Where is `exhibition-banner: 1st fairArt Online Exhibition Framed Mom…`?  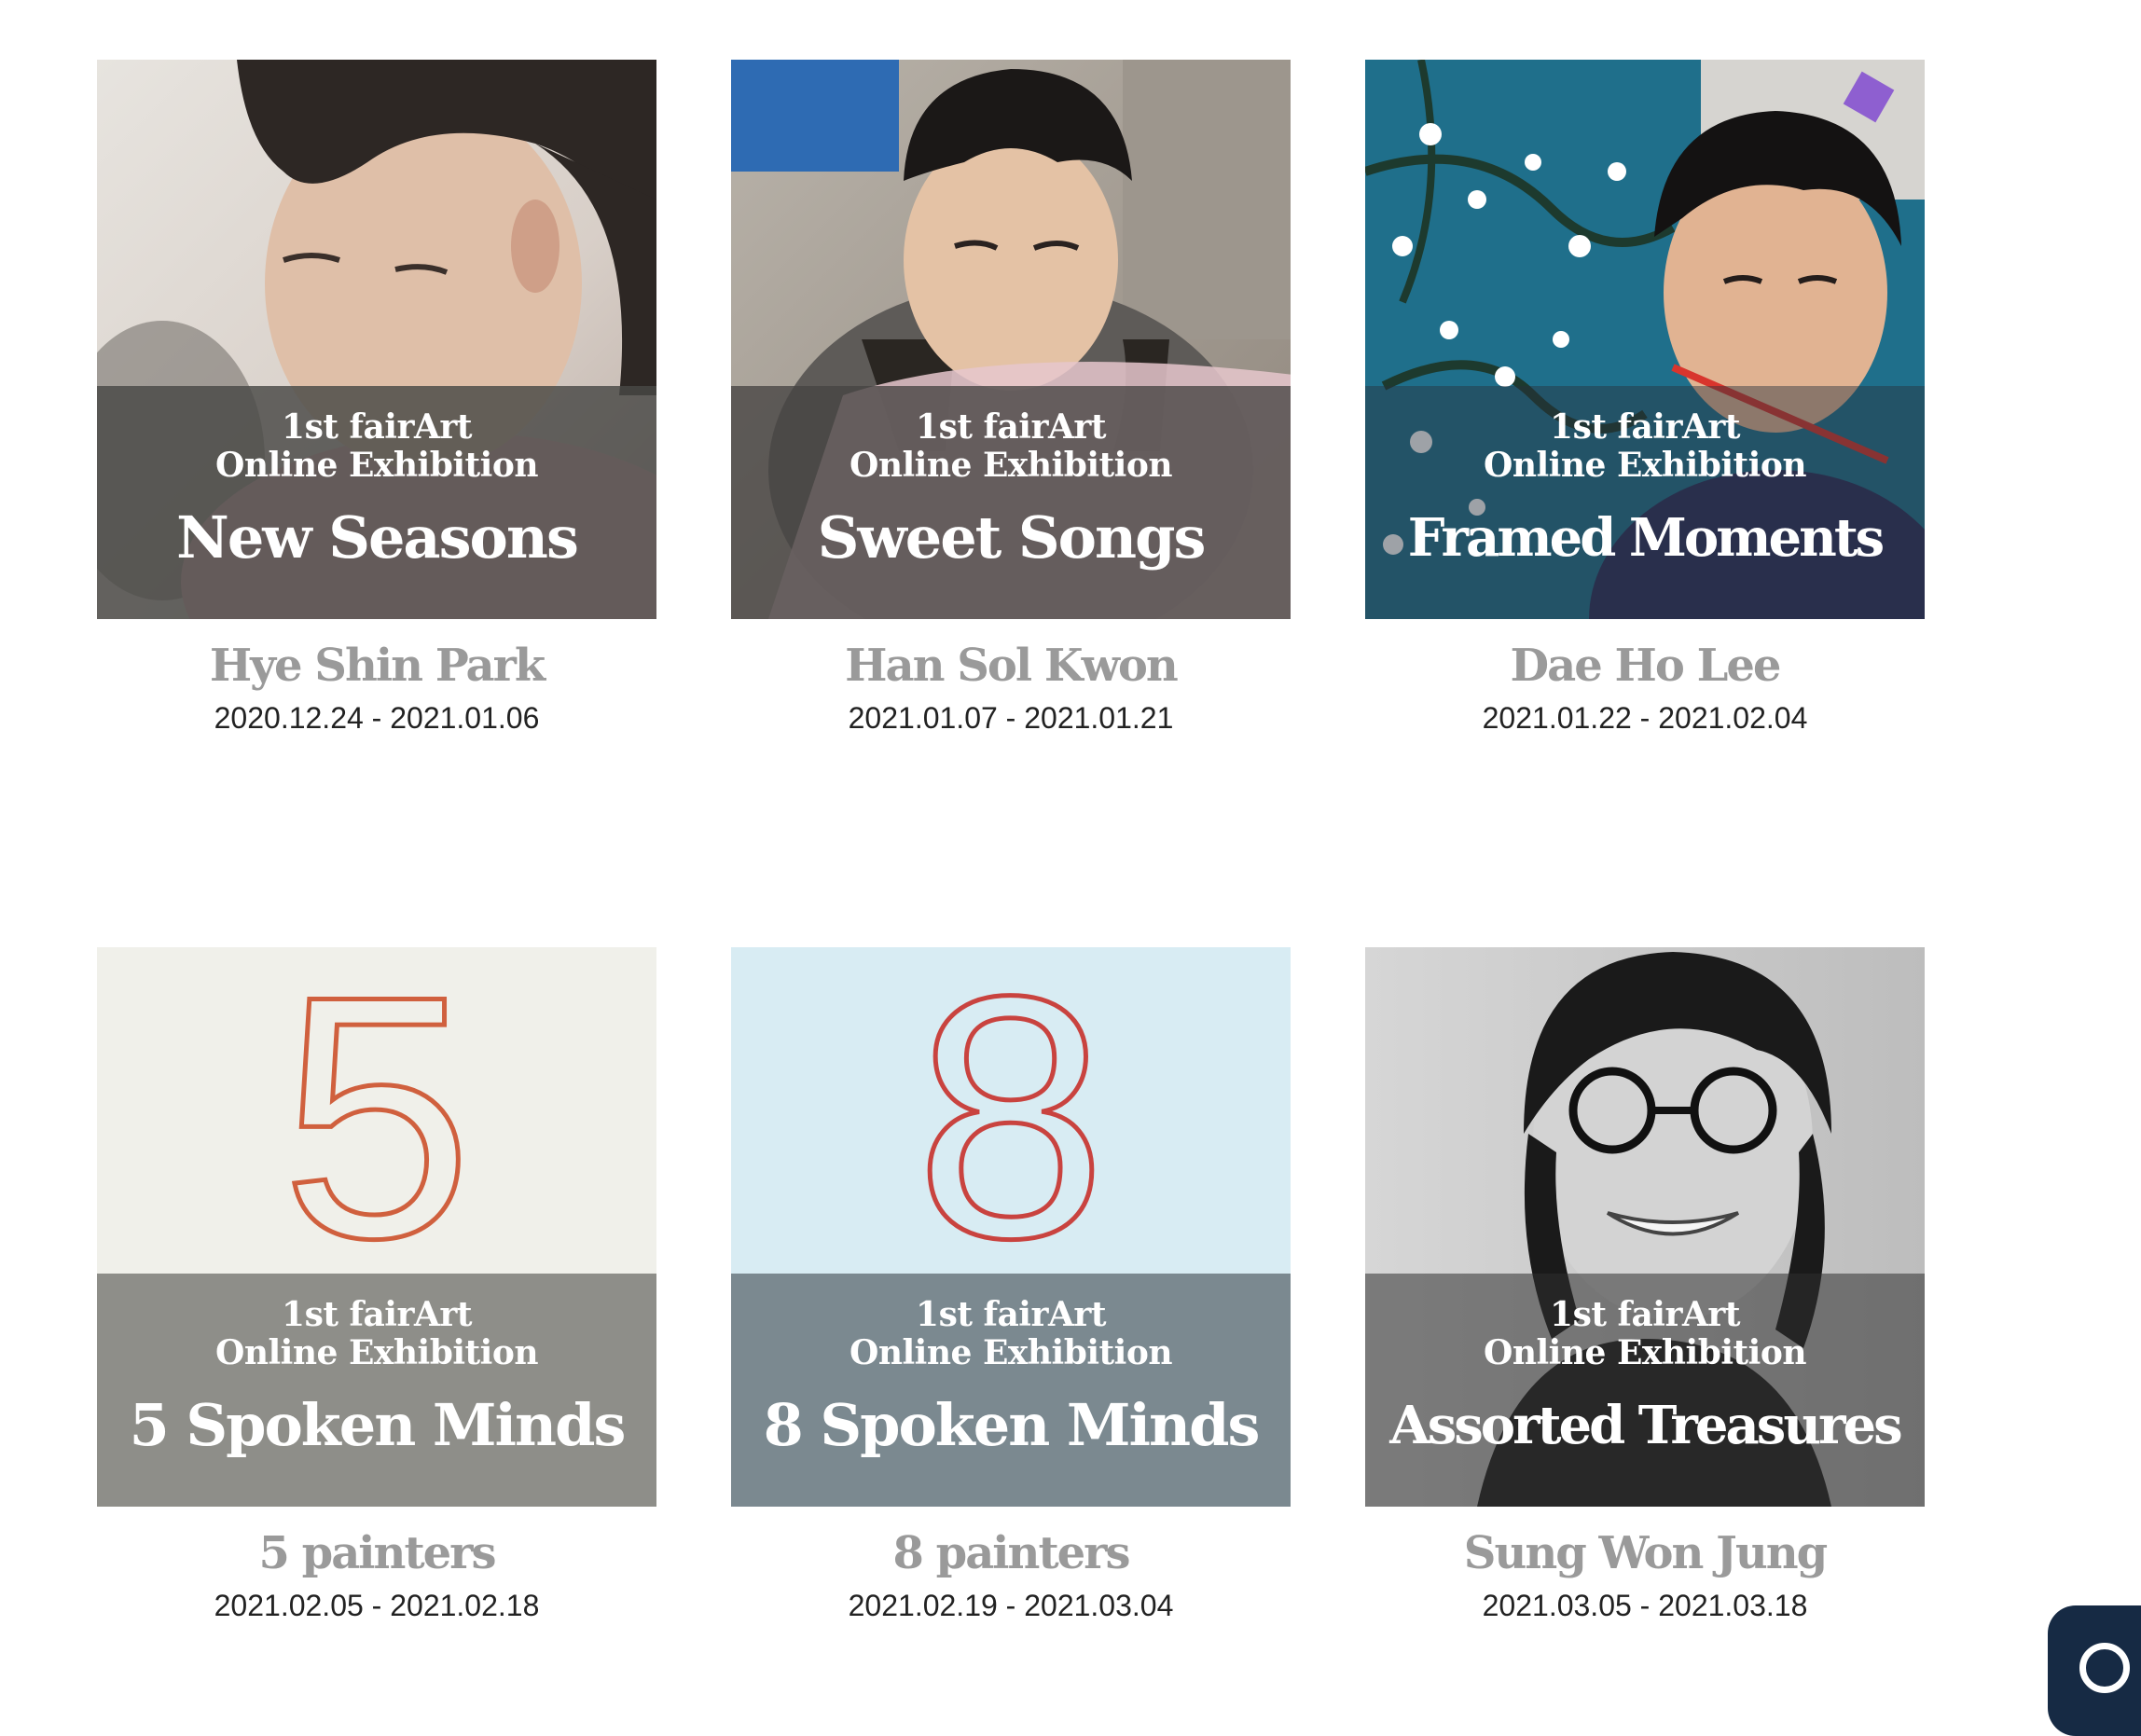
exhibition-banner: 1st fairArt Online Exhibition Framed Mom… is located at coordinates (1645, 502).